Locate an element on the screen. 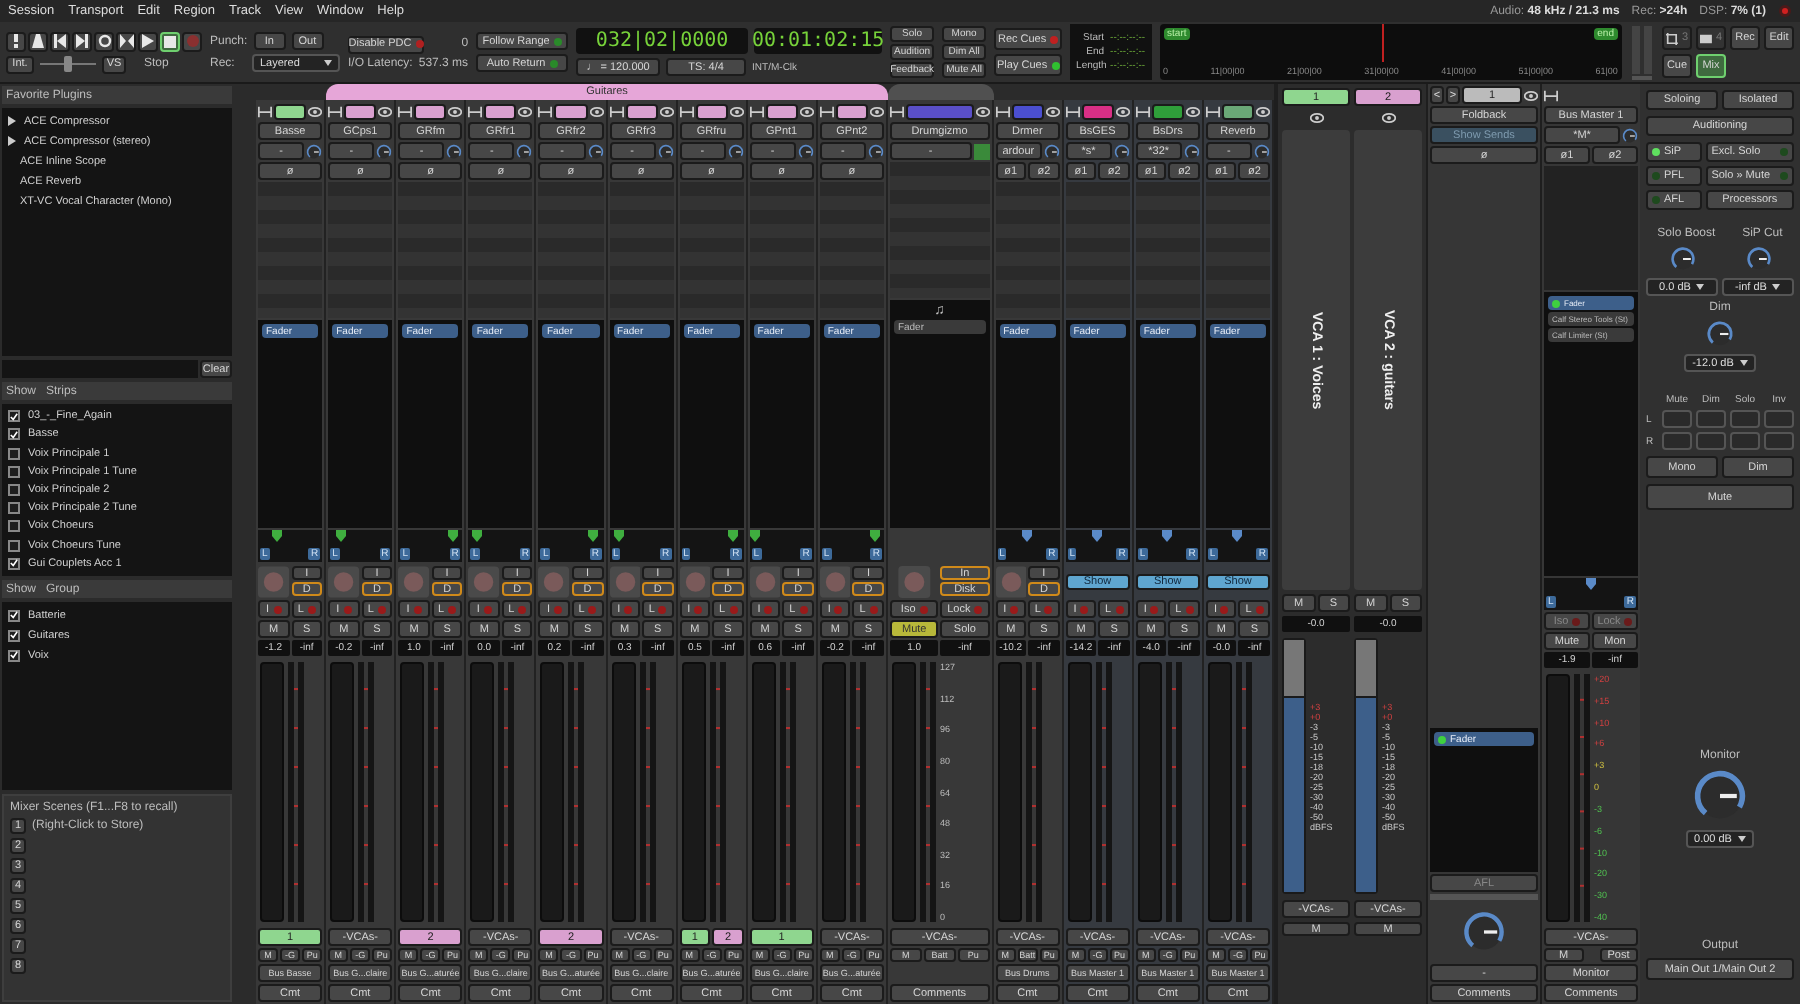 The width and height of the screenshot is (1800, 1004). slider-thumb is located at coordinates (68, 64).